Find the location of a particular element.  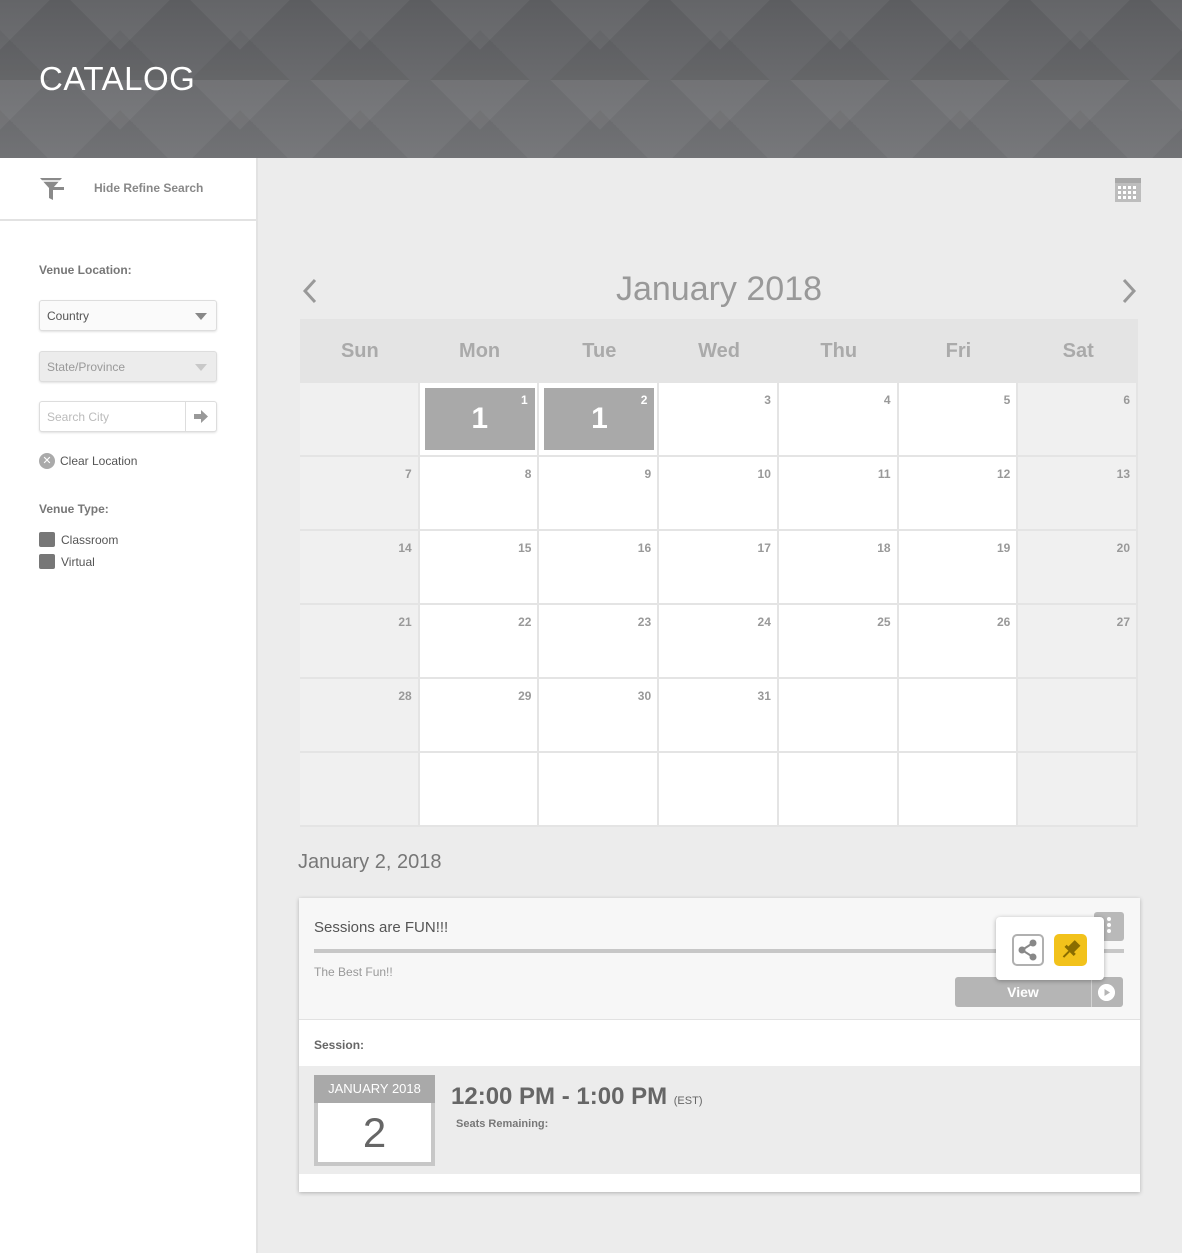

calendar-week: 28 29 30 31 is located at coordinates (719, 716).